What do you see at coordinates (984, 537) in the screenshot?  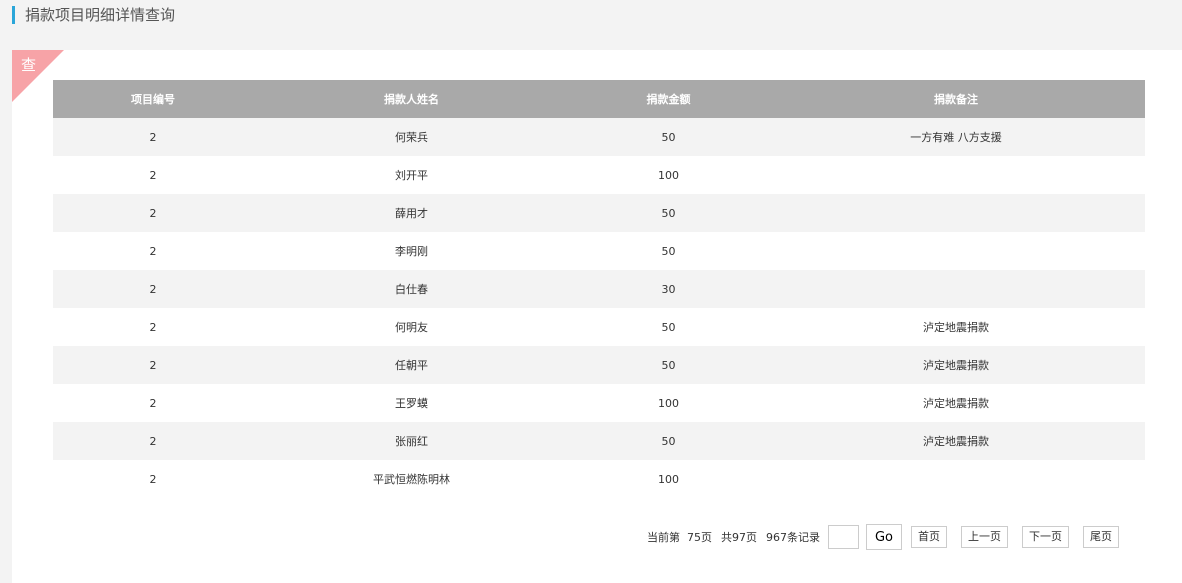 I see `prev-page-button: 上一页` at bounding box center [984, 537].